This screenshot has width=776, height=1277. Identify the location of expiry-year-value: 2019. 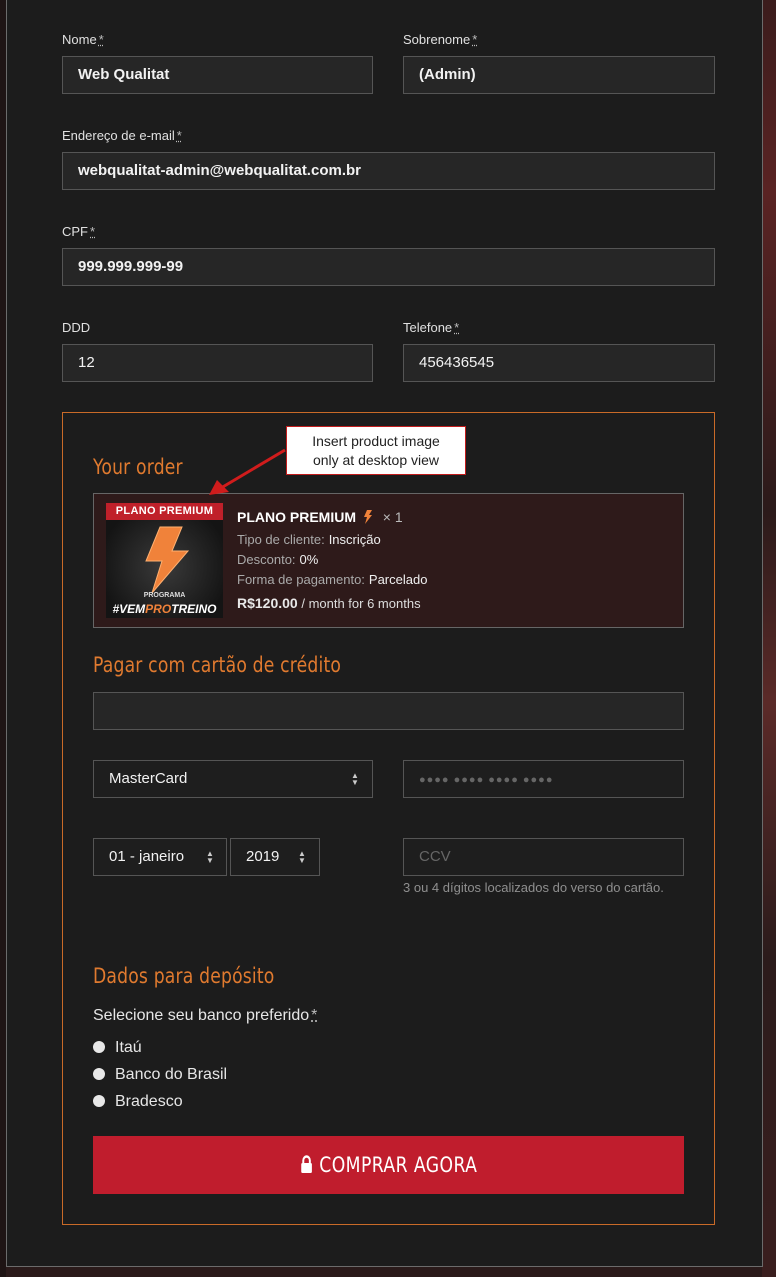
(263, 856).